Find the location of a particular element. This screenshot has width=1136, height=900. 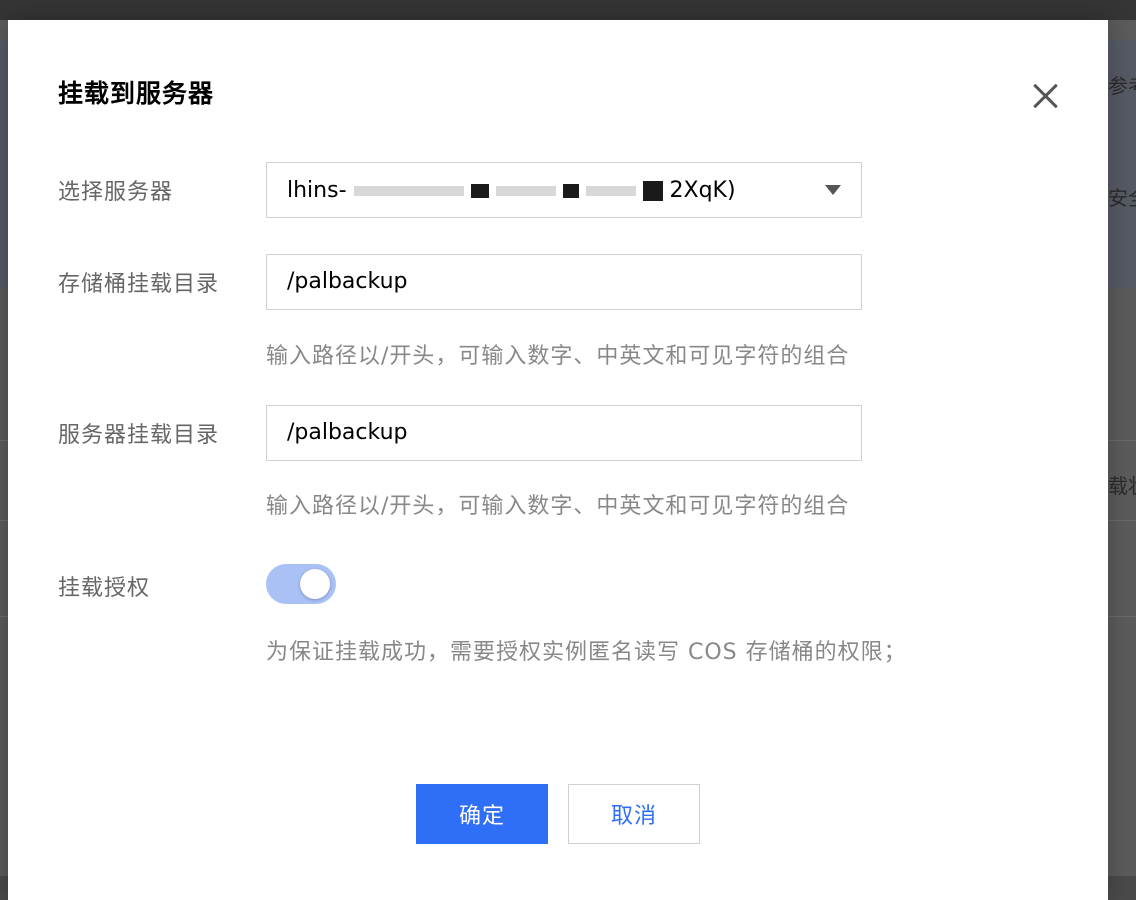

server-value-end: 2XqK) is located at coordinates (702, 190).